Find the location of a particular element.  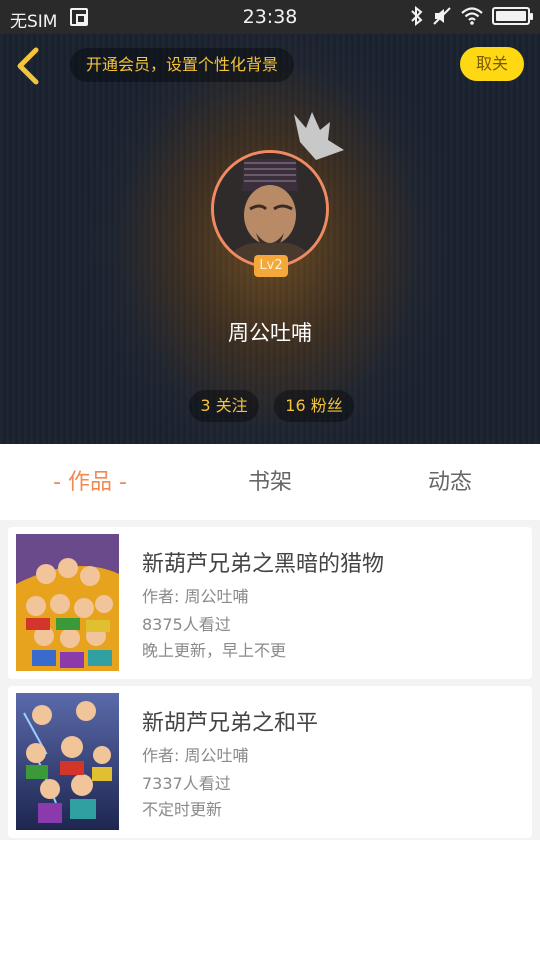

profile-tabs: - 作品 - 书架 动态 is located at coordinates (270, 482).